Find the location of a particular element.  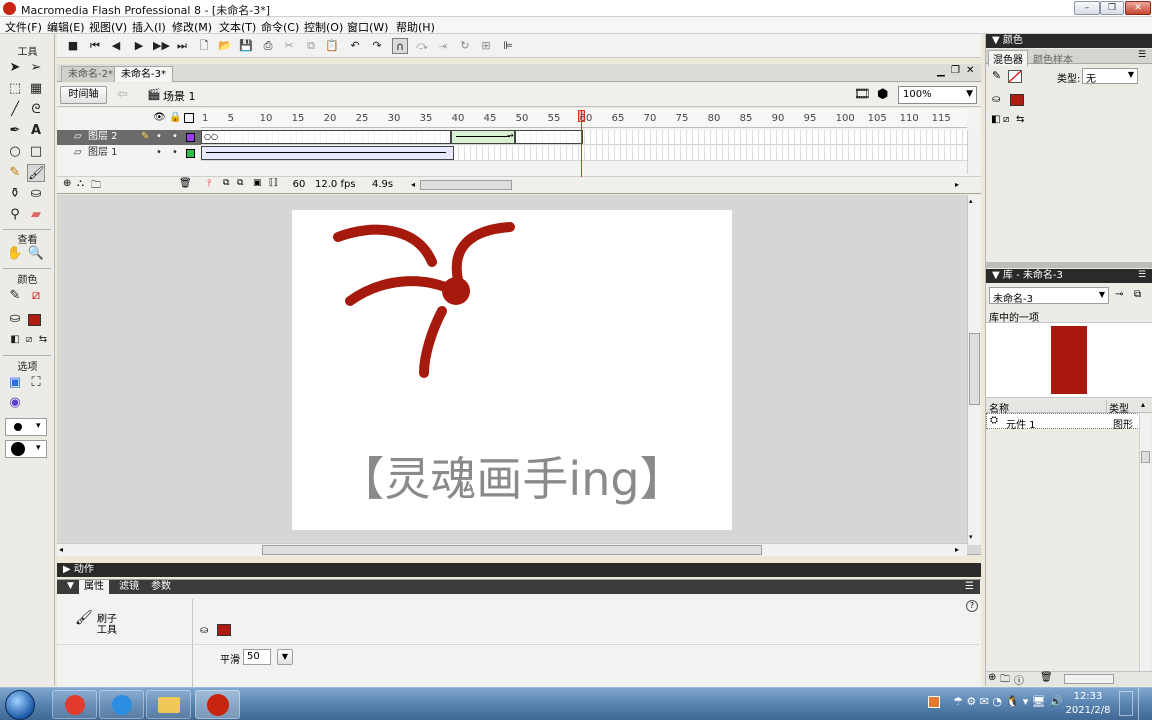

arrow-tool-icon: ➤ is located at coordinates (15, 68).